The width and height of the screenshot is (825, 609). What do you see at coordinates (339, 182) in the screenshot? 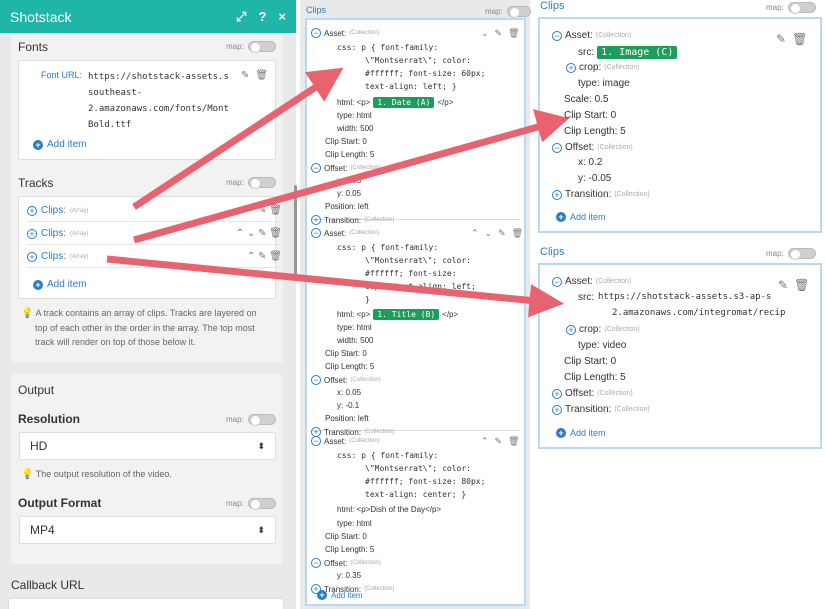
I see `arrow-track2-to-image` at bounding box center [339, 182].